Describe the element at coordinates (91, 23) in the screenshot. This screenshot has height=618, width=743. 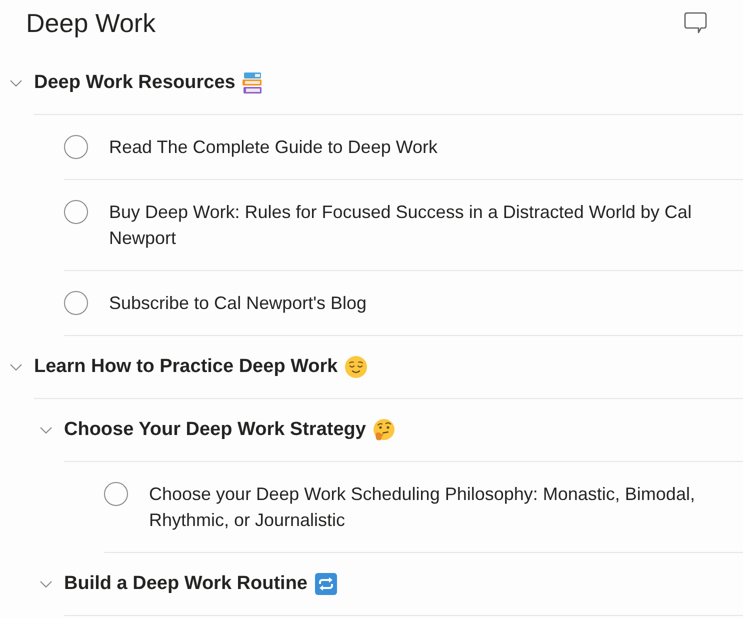
I see `list-title: Deep Work` at that location.